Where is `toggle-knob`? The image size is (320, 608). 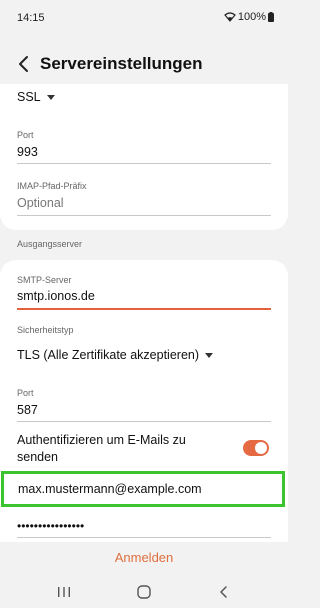
toggle-knob is located at coordinates (261, 448).